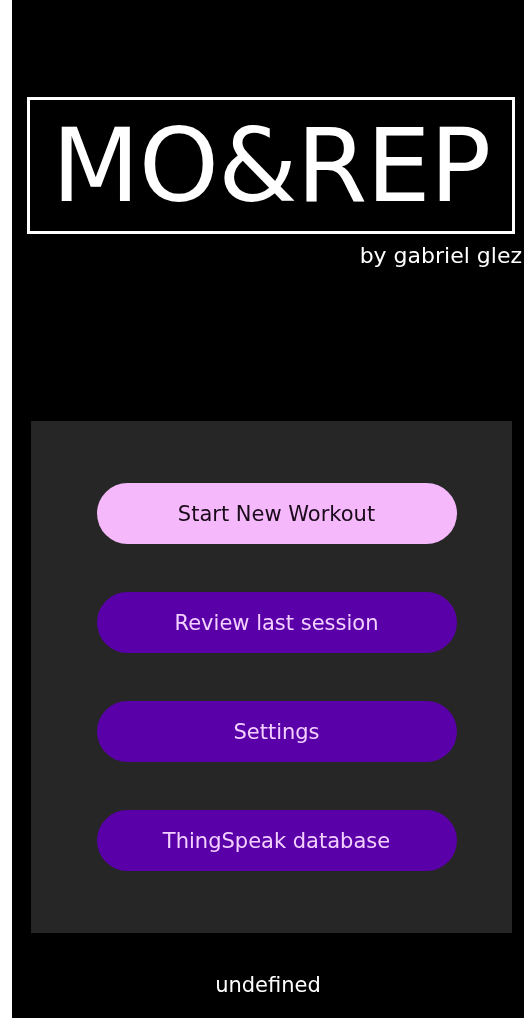 This screenshot has width=524, height=1018. I want to click on menu-button: ThingSpeak database, so click(276, 840).